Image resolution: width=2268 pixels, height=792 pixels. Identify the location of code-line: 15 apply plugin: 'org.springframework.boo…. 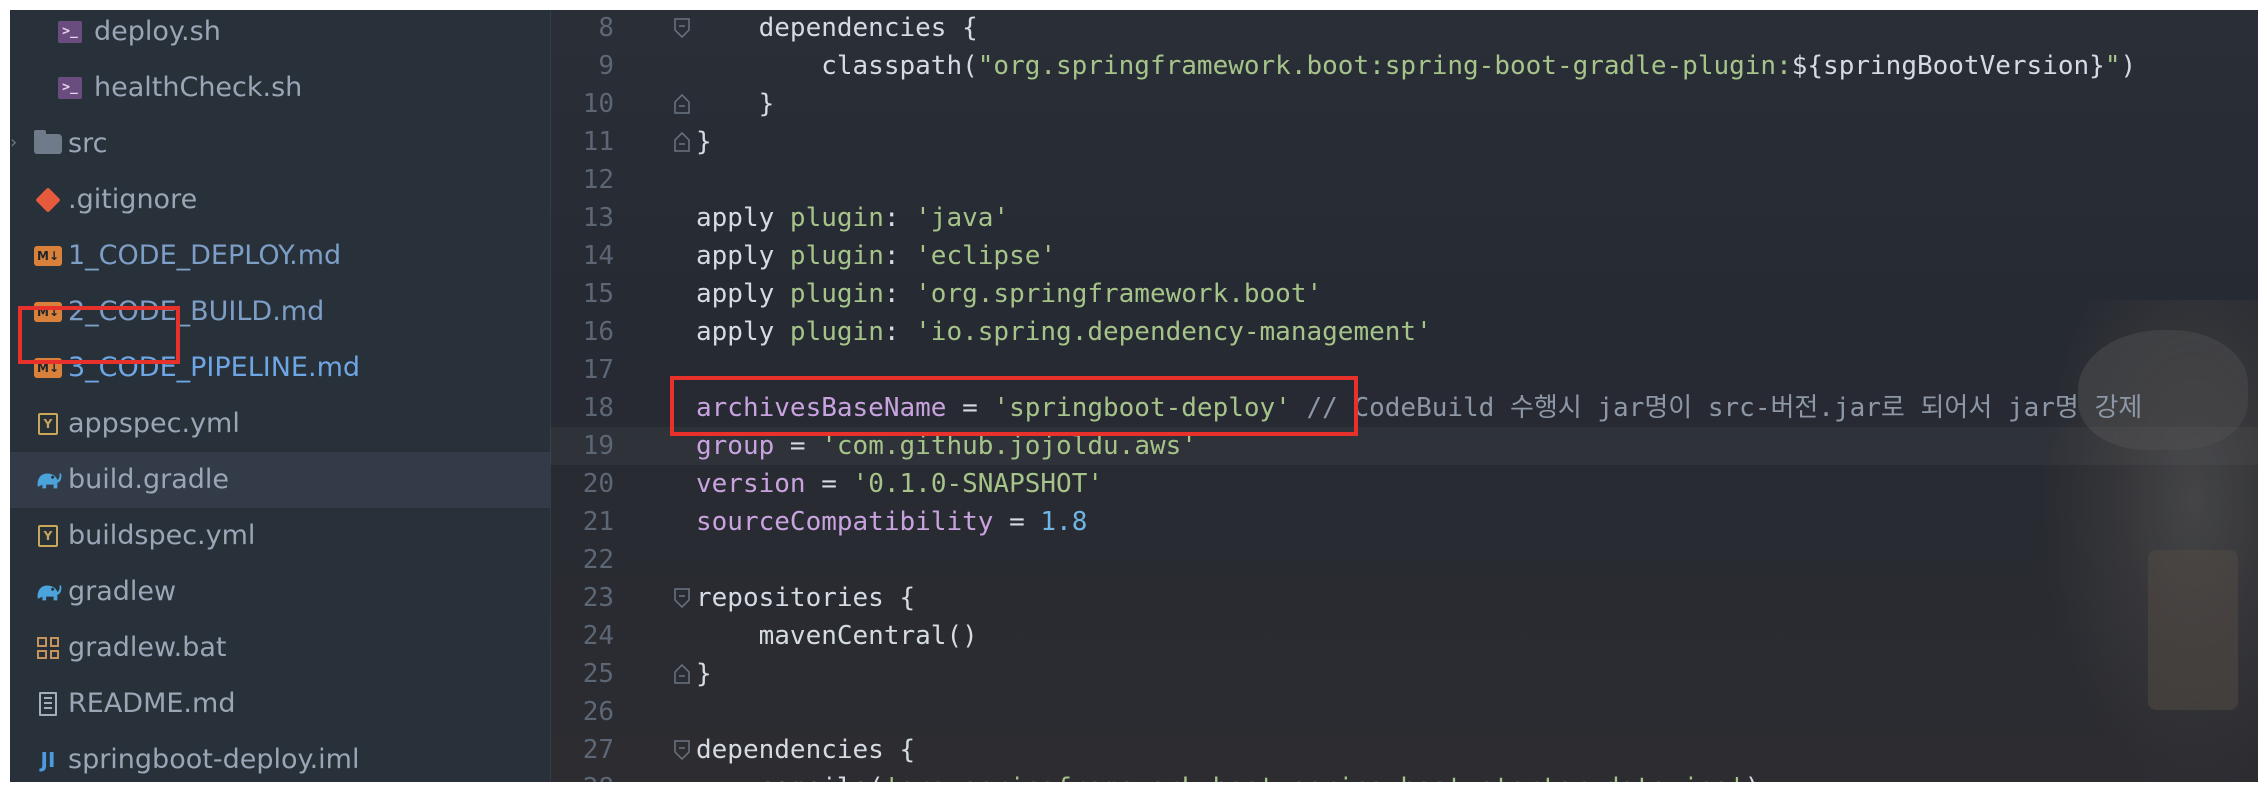
(1404, 294).